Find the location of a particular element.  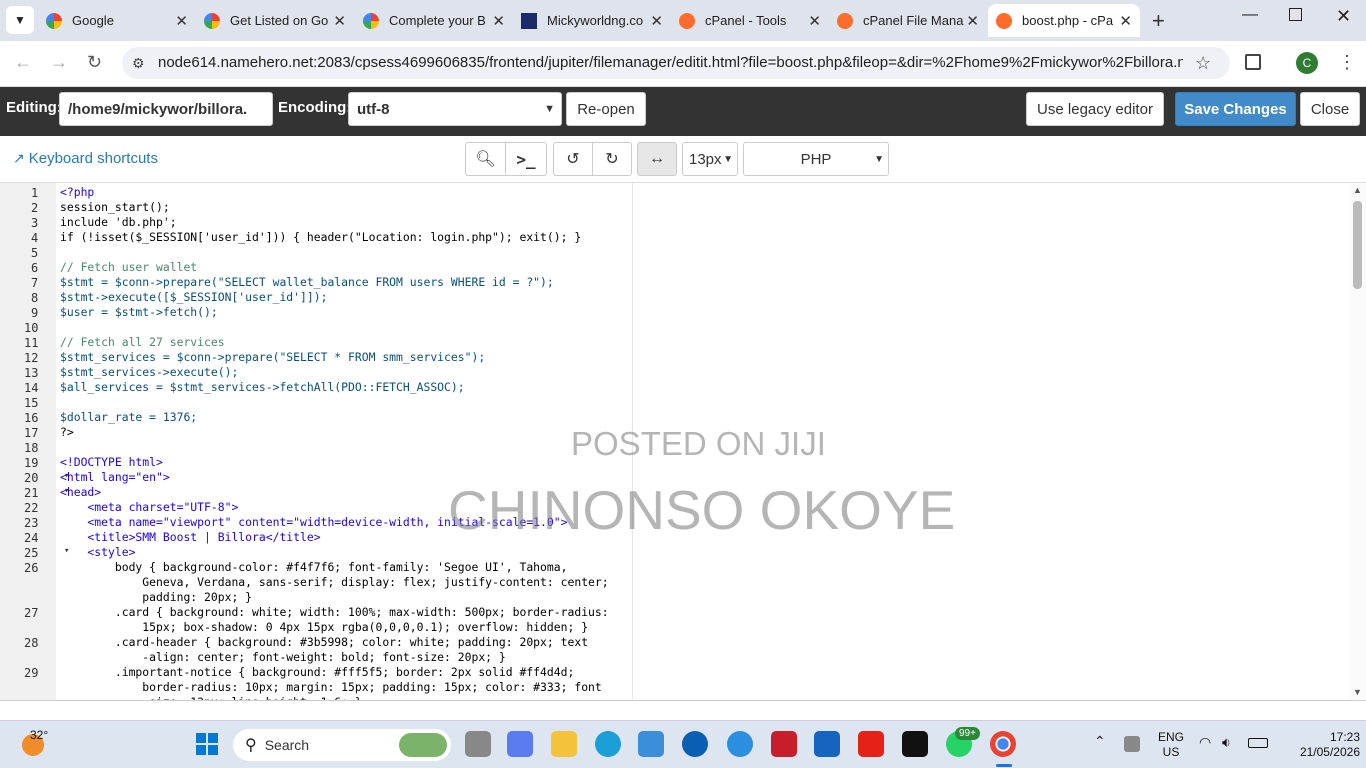

taskbar-search-box: ⚲ Search is located at coordinates (342, 745).